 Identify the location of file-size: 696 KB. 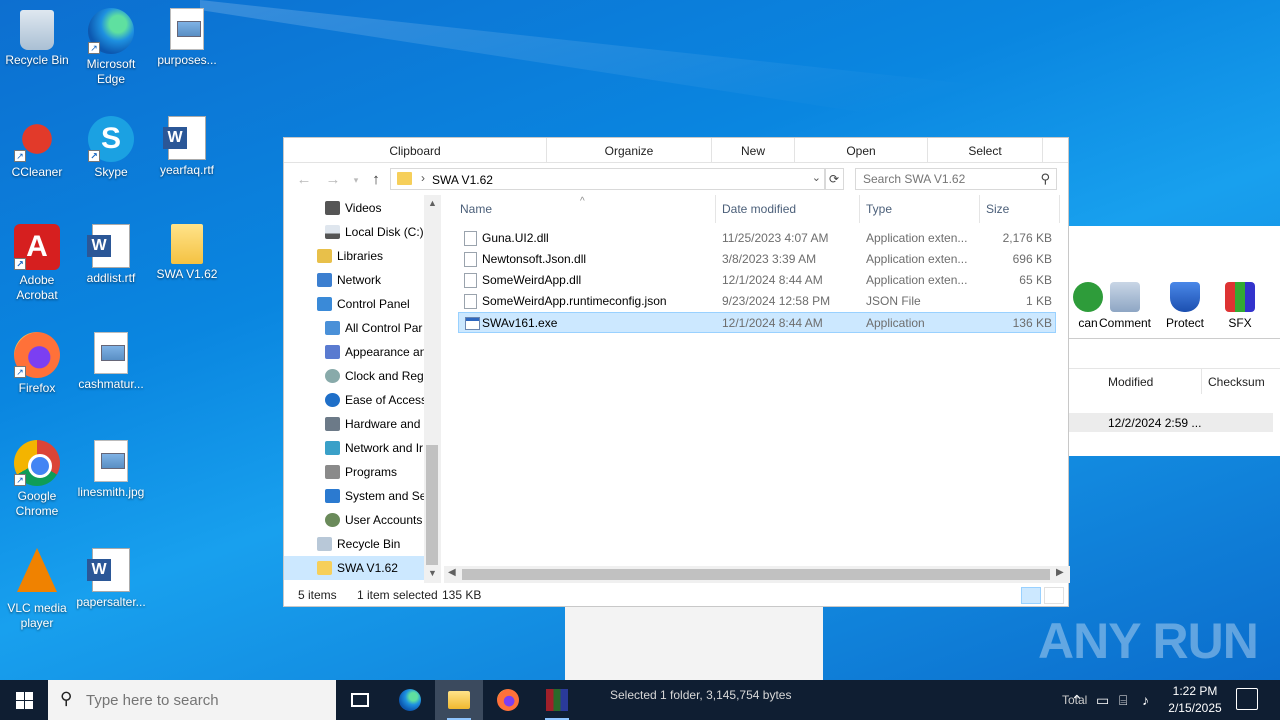
(1032, 259).